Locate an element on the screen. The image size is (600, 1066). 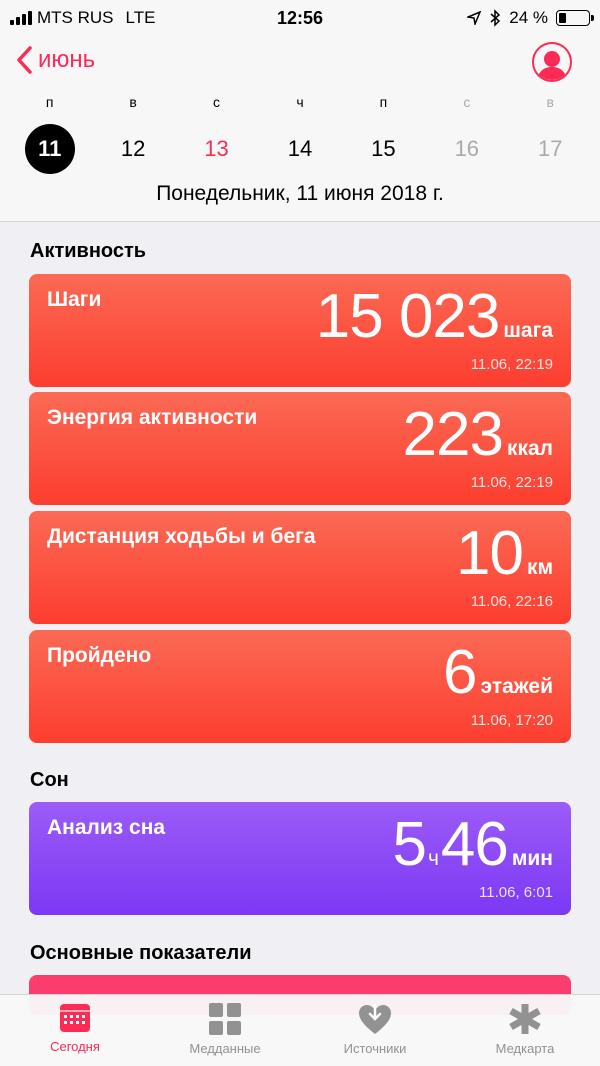
steps-value: 15 023 is located at coordinates (408, 316).